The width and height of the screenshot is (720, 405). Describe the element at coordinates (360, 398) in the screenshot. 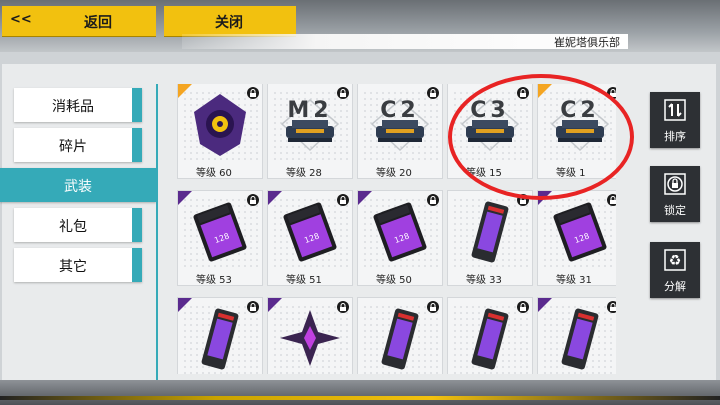

I see `bottom-glow` at that location.